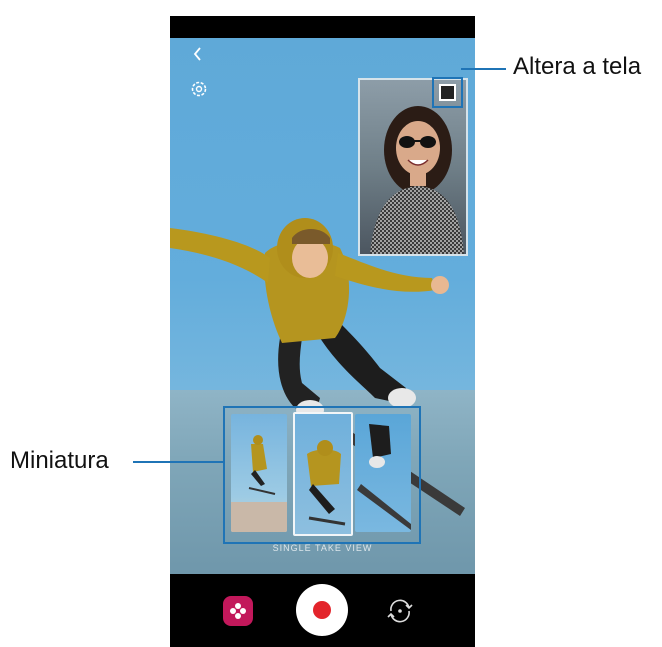 Image resolution: width=662 pixels, height=647 pixels. I want to click on flower-effects-icon, so click(238, 611).